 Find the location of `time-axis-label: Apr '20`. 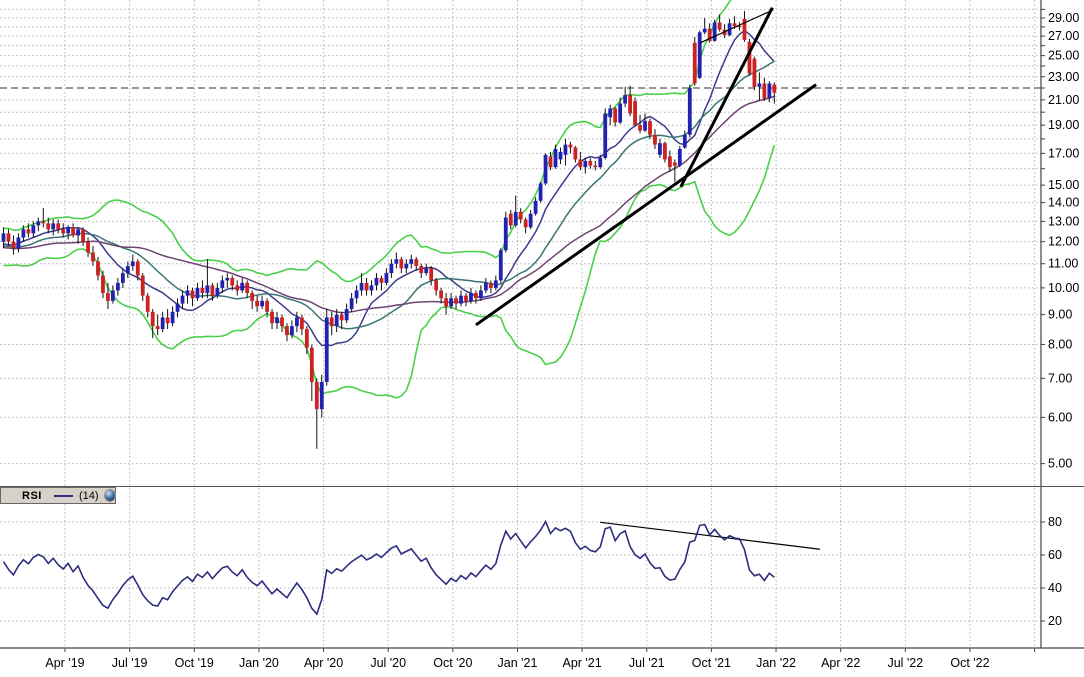

time-axis-label: Apr '20 is located at coordinates (323, 663).